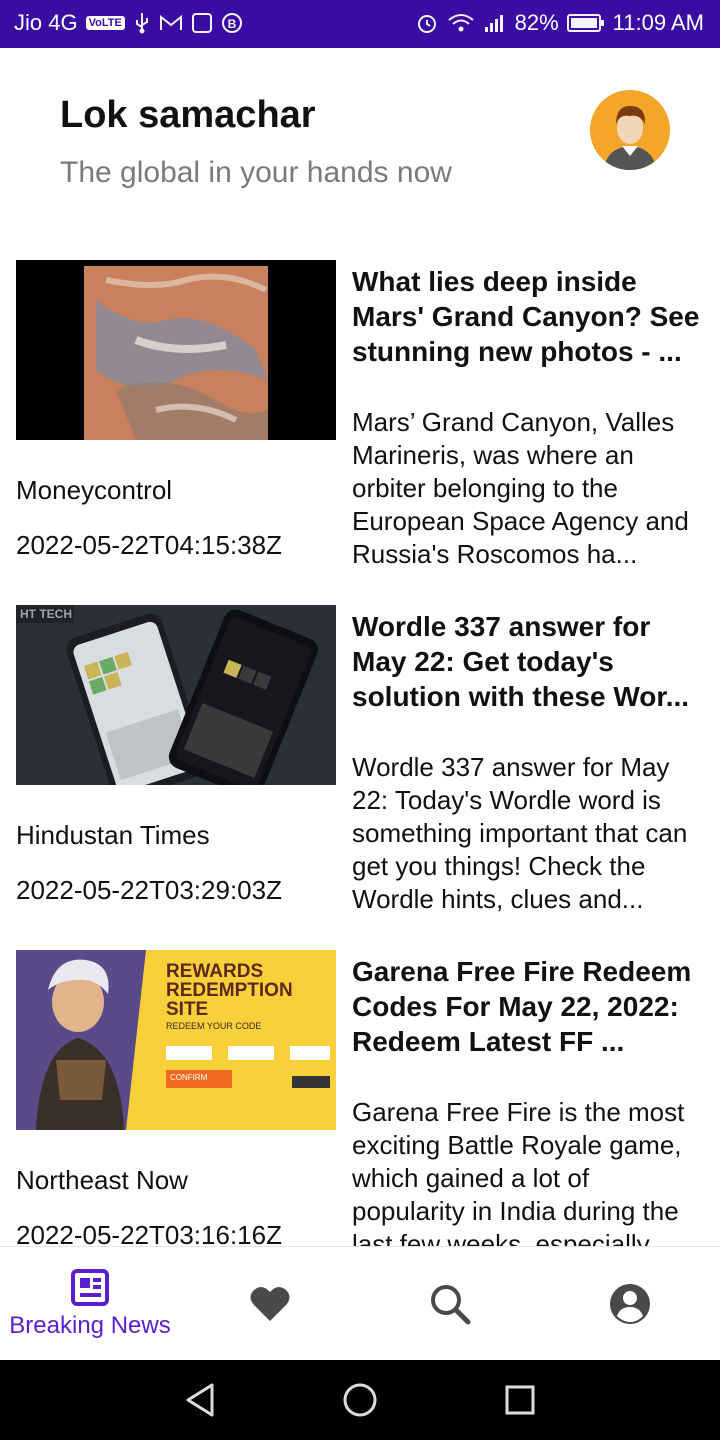 The width and height of the screenshot is (720, 1440). Describe the element at coordinates (113, 835) in the screenshot. I see `article-source: Hindustan Times` at that location.